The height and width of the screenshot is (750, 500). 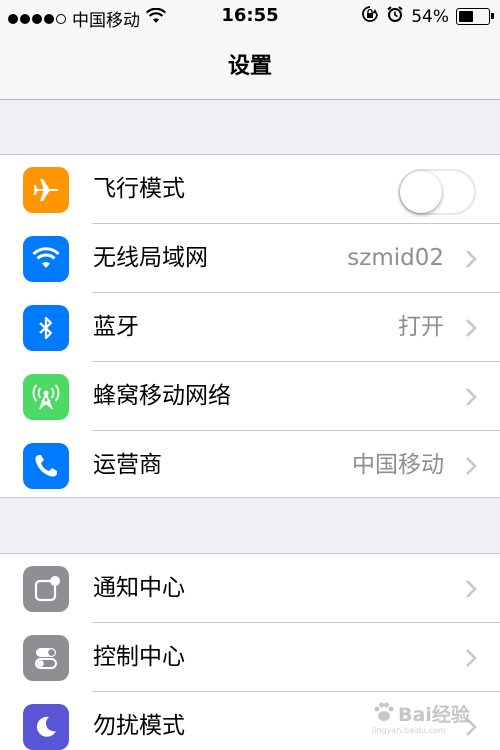 What do you see at coordinates (250, 465) in the screenshot?
I see `settings-row-carrier: 运营商 中国移动` at bounding box center [250, 465].